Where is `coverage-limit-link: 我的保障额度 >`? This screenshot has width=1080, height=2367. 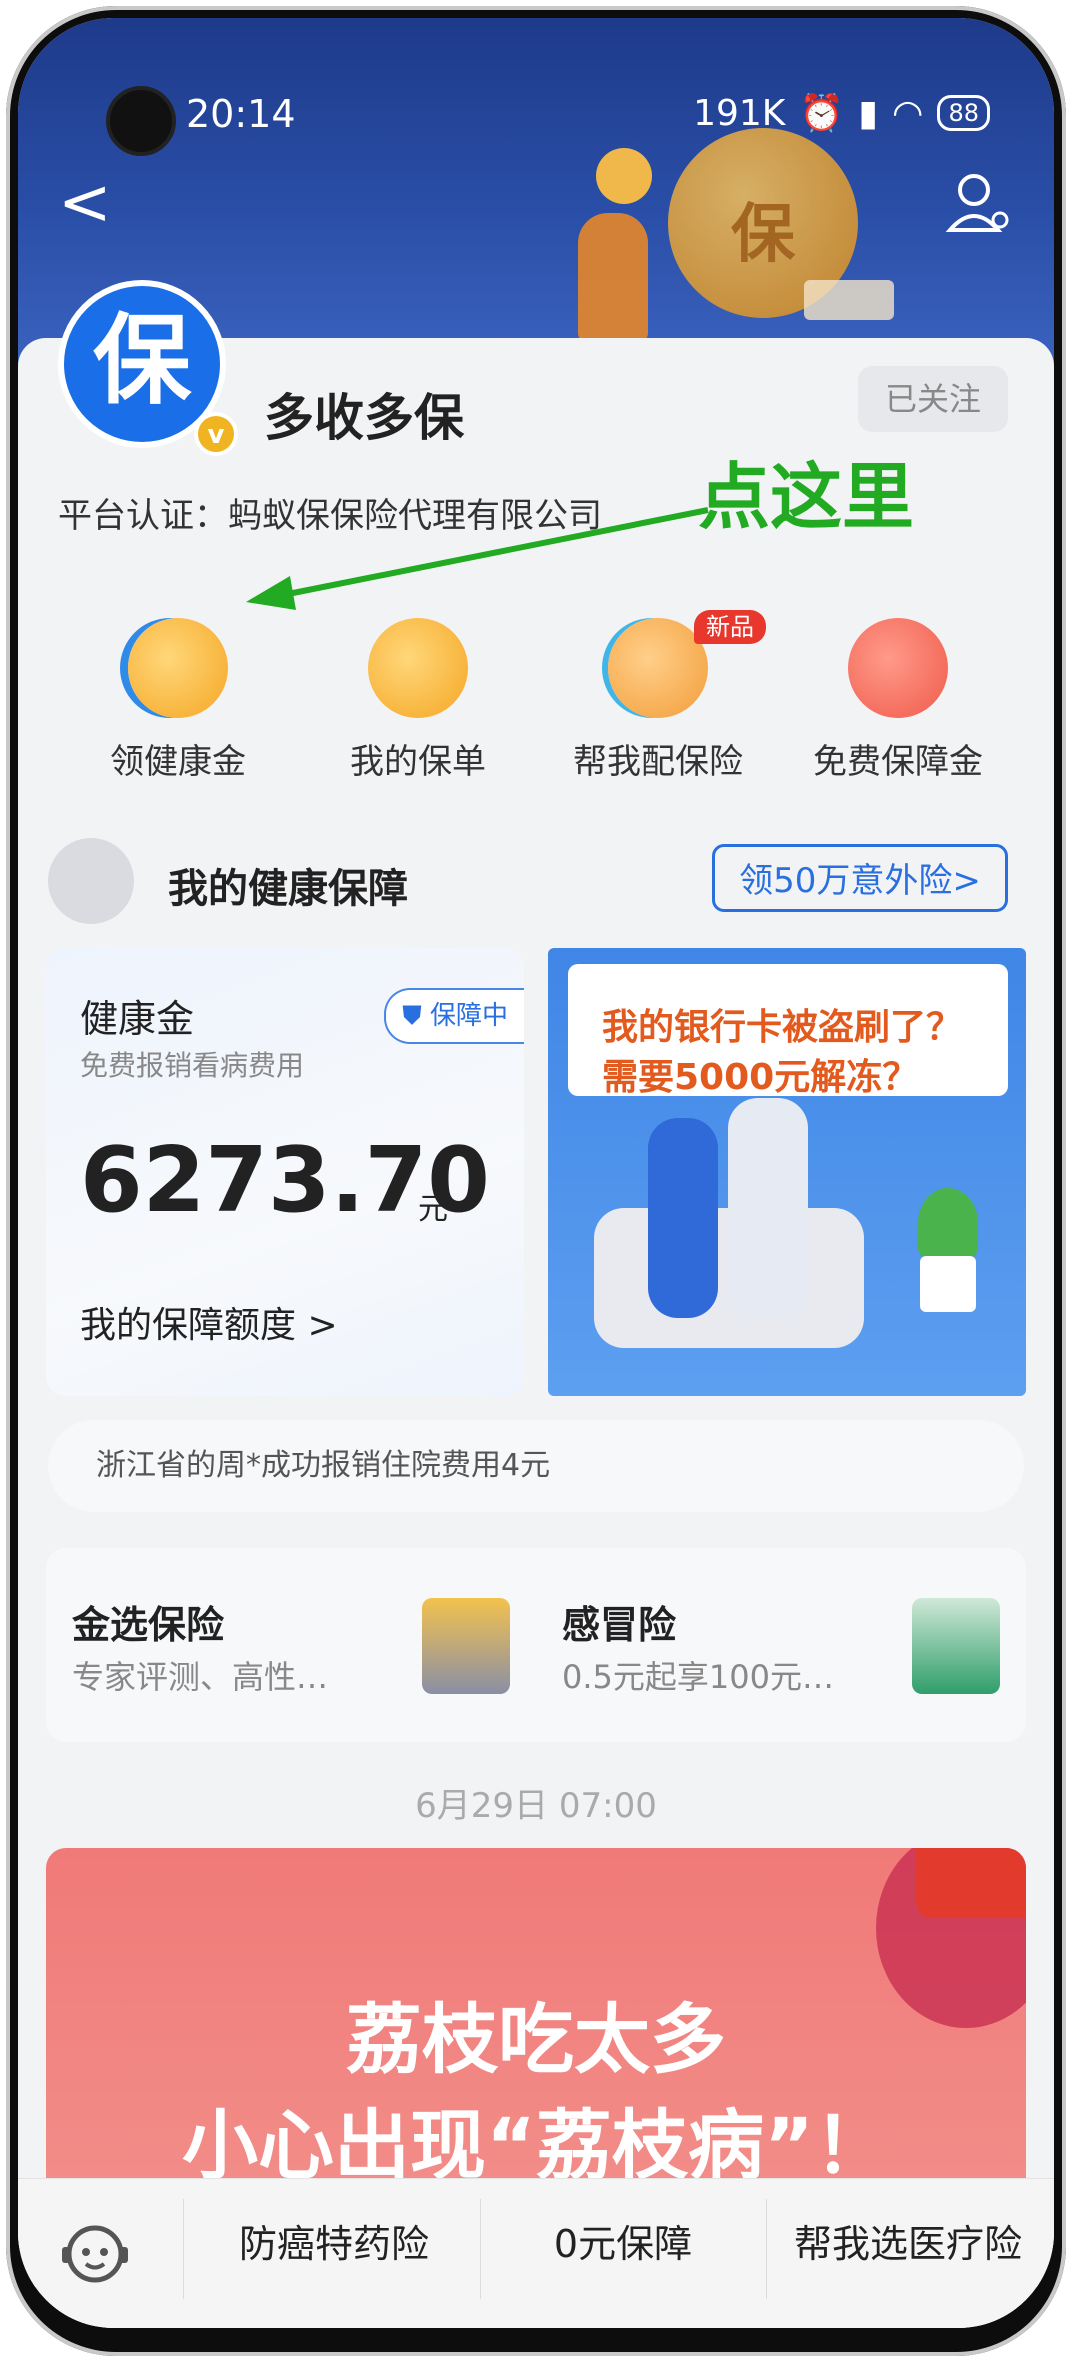
coverage-limit-link: 我的保障额度 > is located at coordinates (209, 1322).